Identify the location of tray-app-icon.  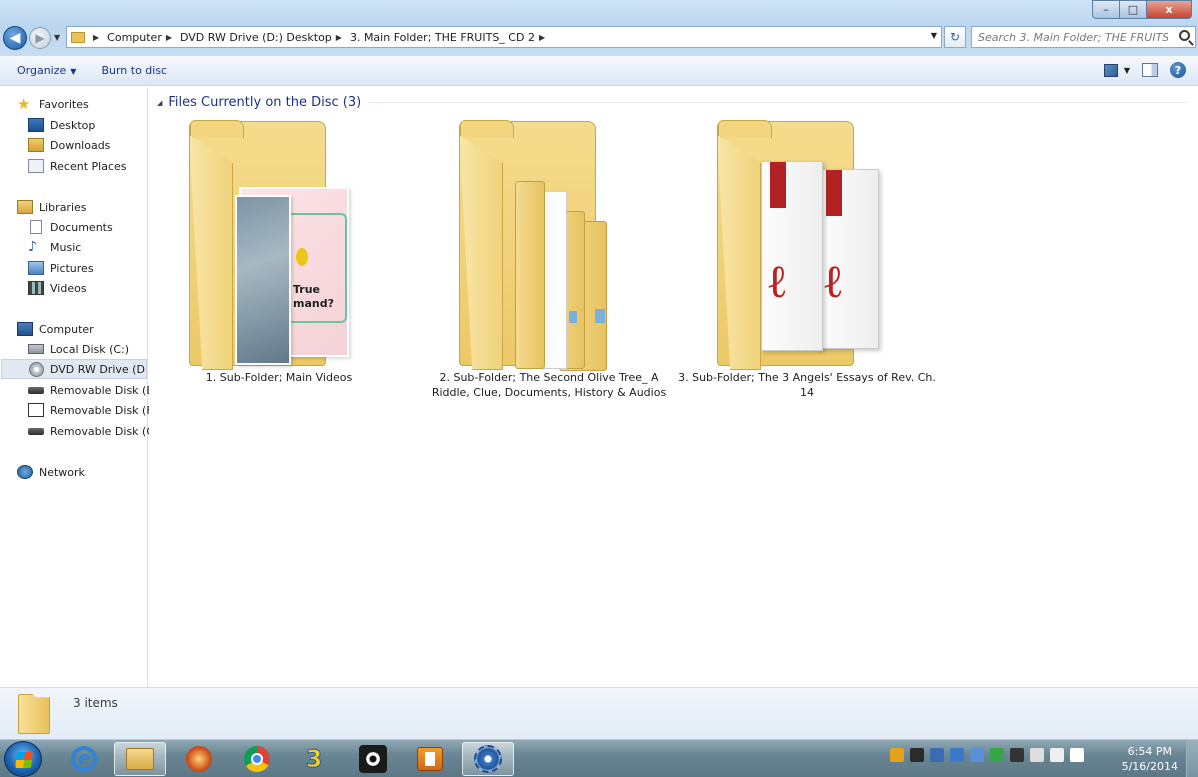
(917, 755).